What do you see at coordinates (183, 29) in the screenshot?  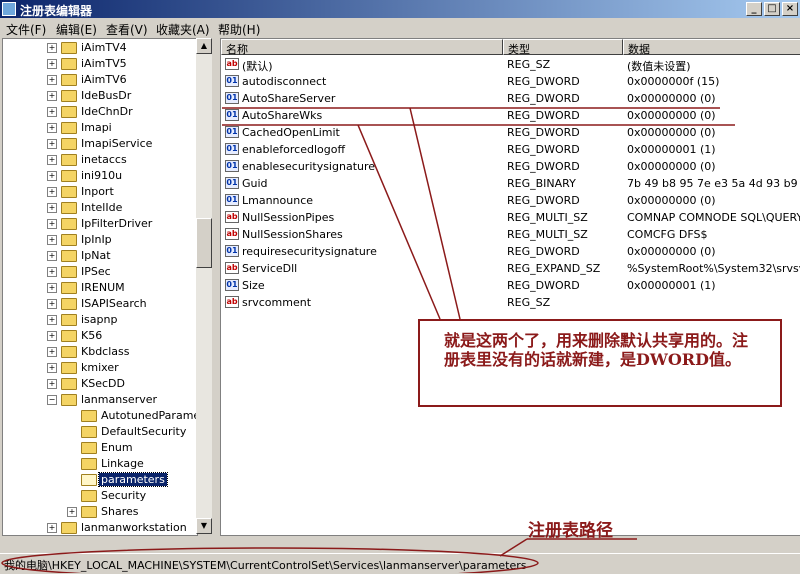 I see `menu-favorites: 收藏夹(A)` at bounding box center [183, 29].